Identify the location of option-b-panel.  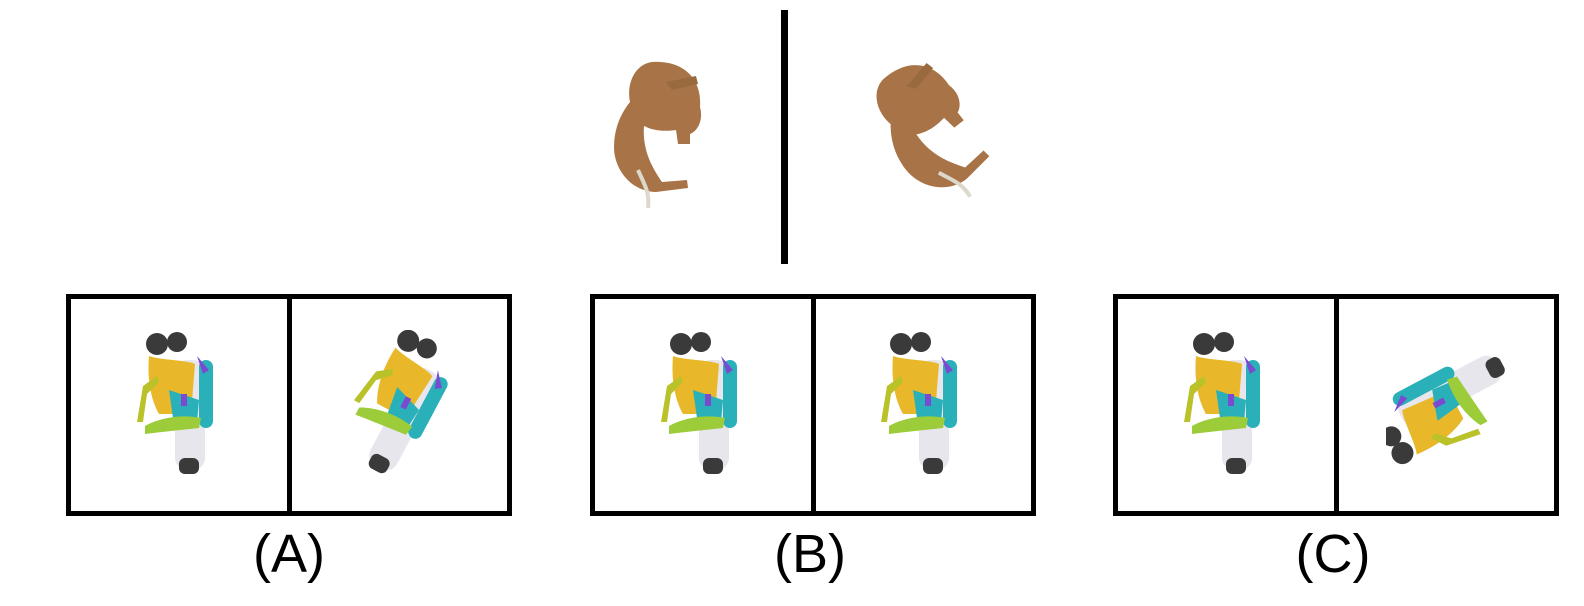
(813, 405).